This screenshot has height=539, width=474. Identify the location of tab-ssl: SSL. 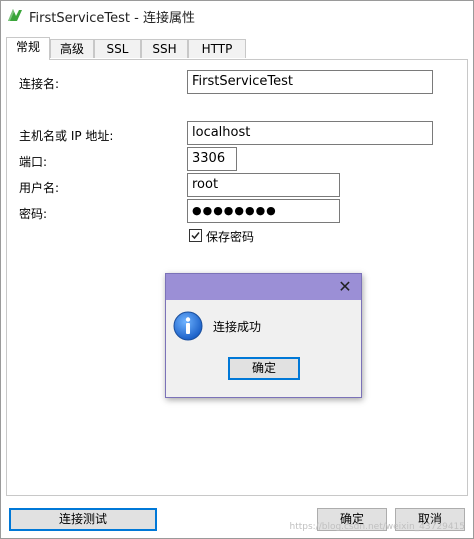
(117, 48).